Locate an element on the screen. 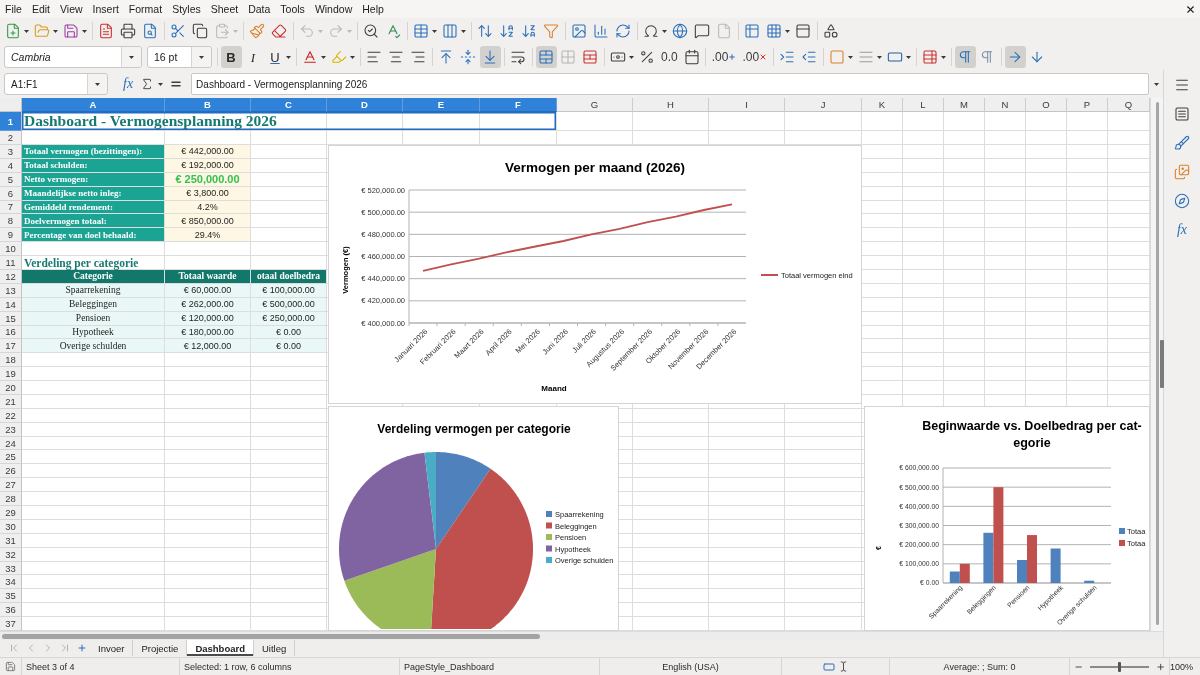 The width and height of the screenshot is (1200, 675). menu-item: Window is located at coordinates (333, 9).